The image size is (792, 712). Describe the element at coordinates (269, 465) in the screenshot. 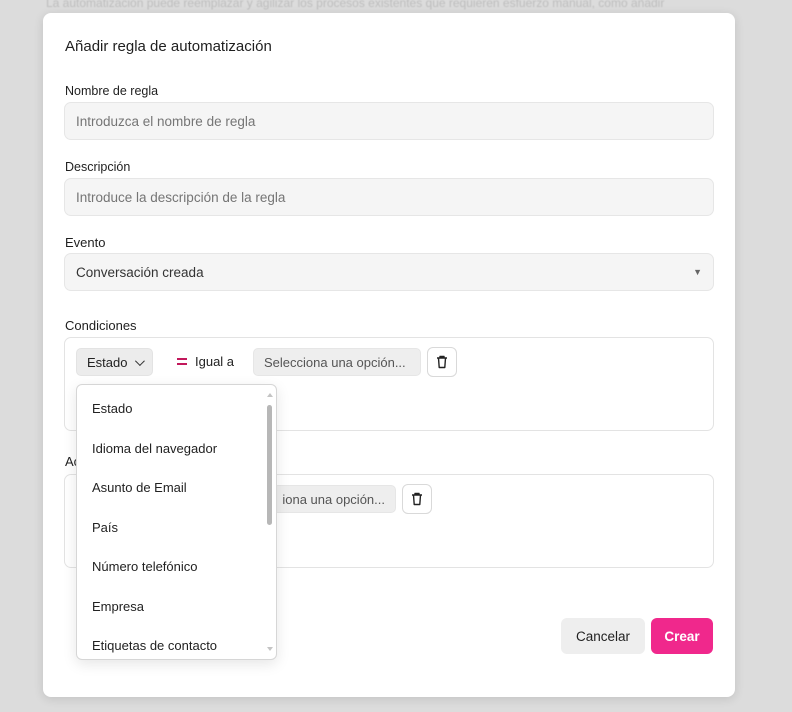

I see `scroll-thumb` at that location.